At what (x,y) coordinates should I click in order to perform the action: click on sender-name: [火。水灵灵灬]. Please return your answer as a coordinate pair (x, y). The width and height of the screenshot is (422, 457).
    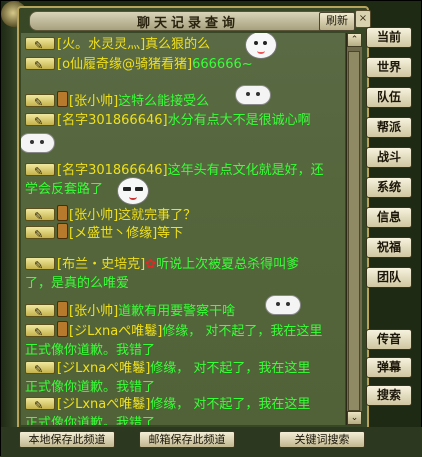
    Looking at the image, I should click on (101, 44).